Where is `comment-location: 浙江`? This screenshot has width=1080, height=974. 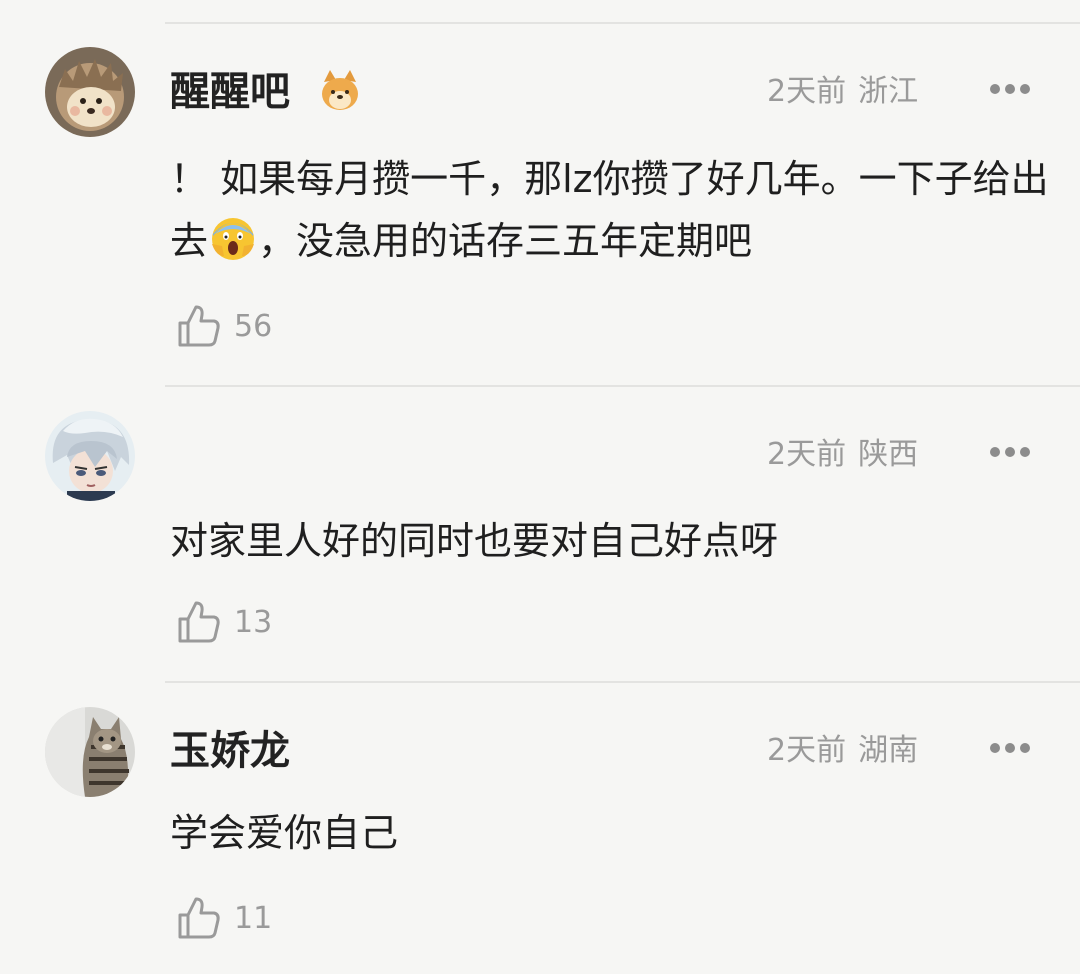 comment-location: 浙江 is located at coordinates (888, 91).